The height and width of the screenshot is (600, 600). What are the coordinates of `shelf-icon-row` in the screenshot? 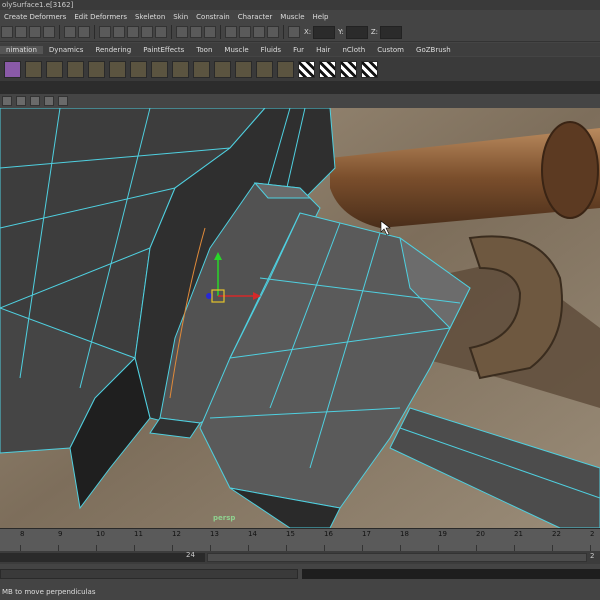 It's located at (300, 69).